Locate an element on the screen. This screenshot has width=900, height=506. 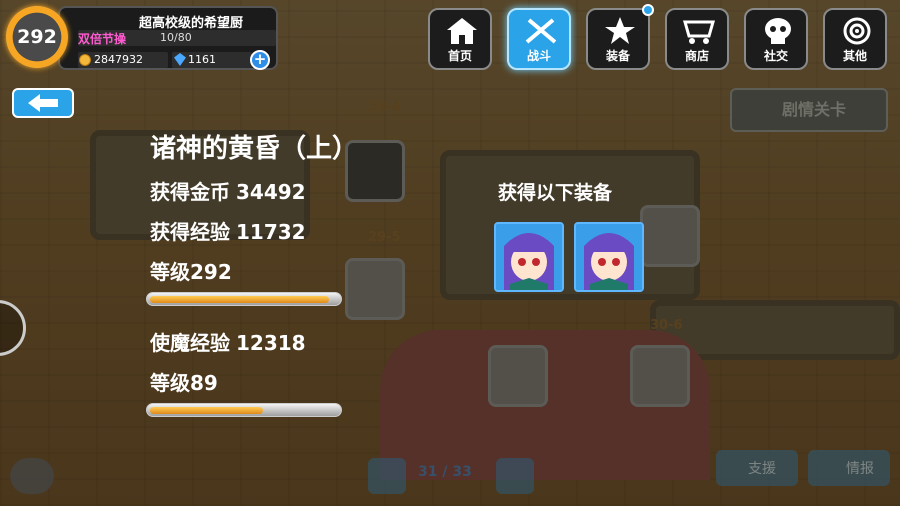
gem-icon is located at coordinates (180, 59).